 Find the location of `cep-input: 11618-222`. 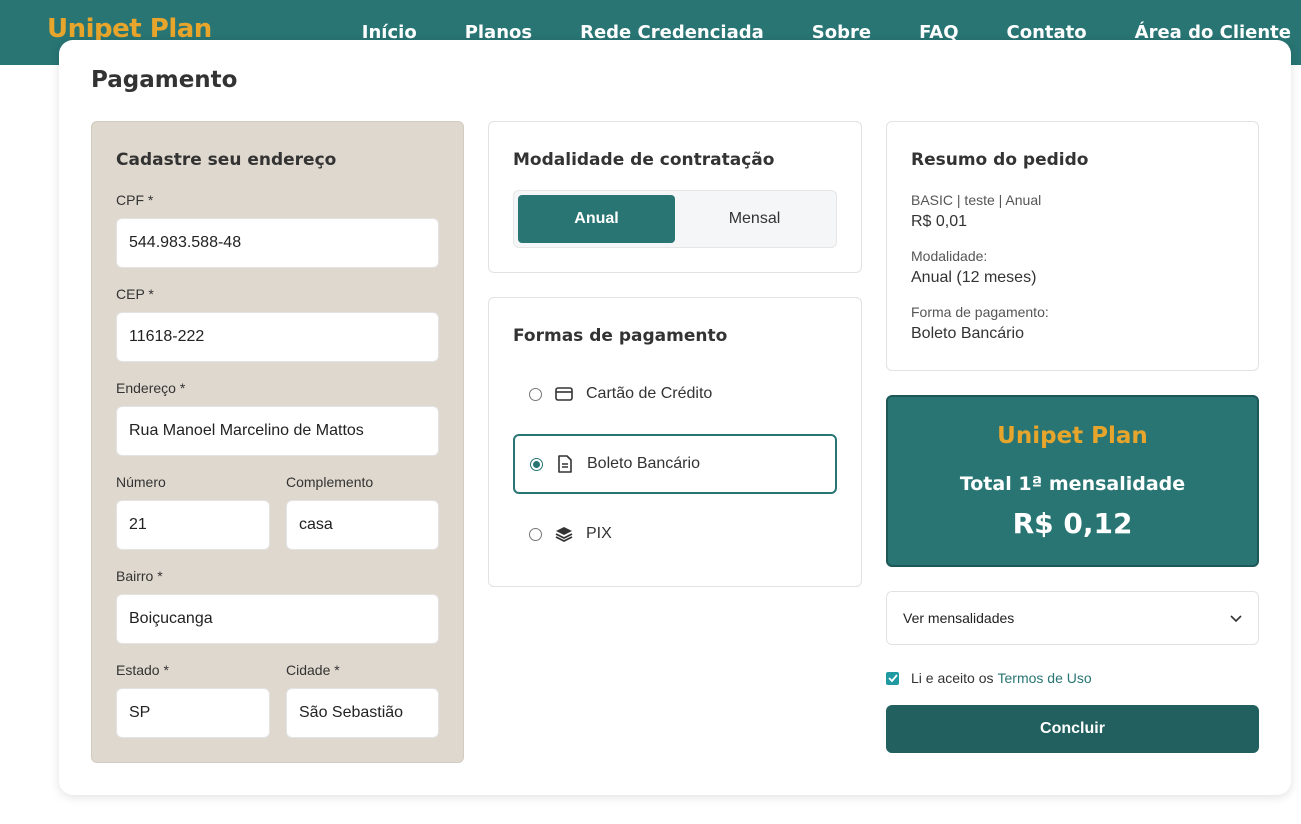

cep-input: 11618-222 is located at coordinates (277, 337).